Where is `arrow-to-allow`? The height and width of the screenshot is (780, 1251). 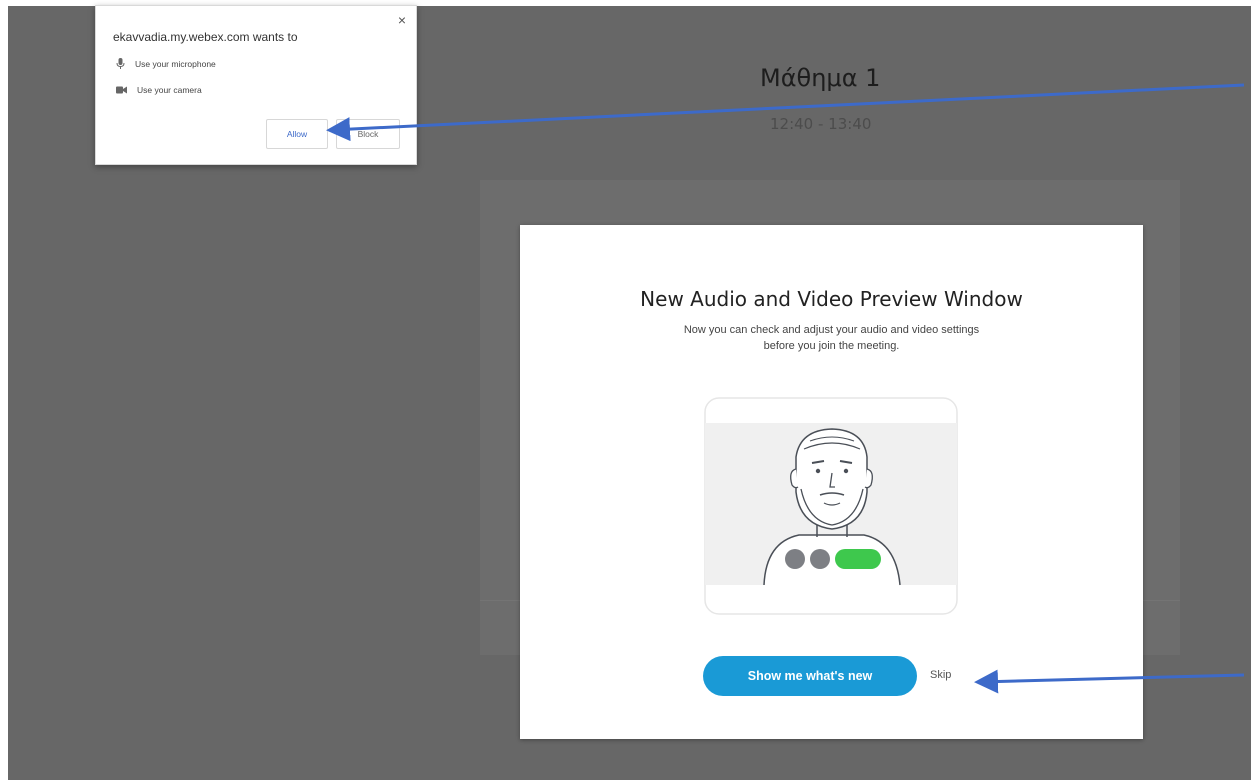 arrow-to-allow is located at coordinates (785, 112).